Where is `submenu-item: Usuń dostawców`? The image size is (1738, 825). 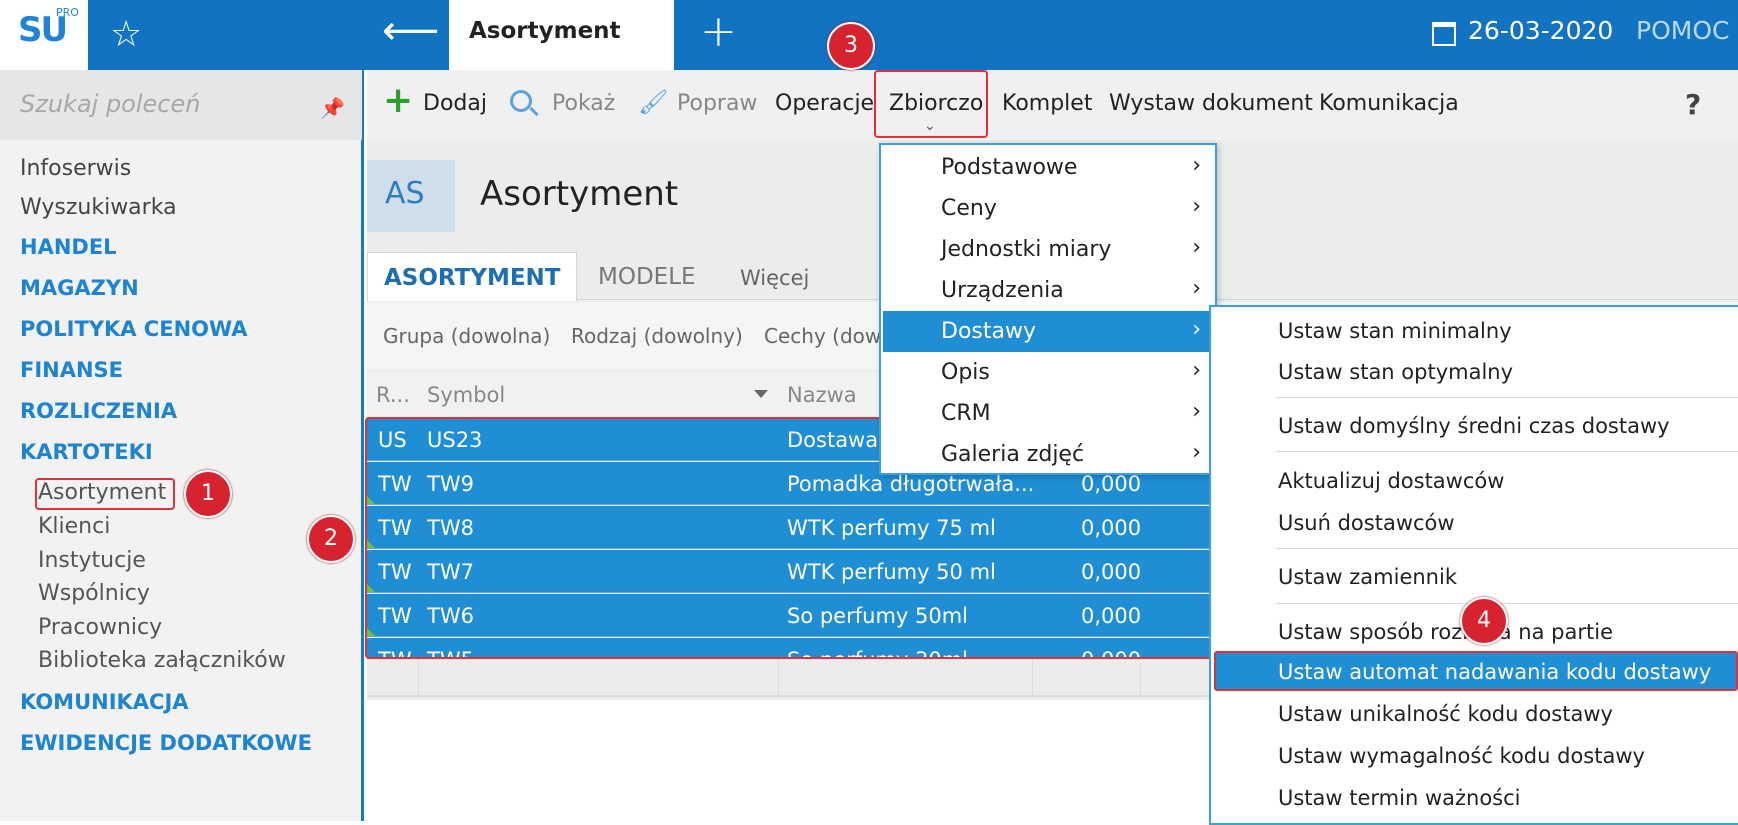 submenu-item: Usuń dostawców is located at coordinates (1366, 523).